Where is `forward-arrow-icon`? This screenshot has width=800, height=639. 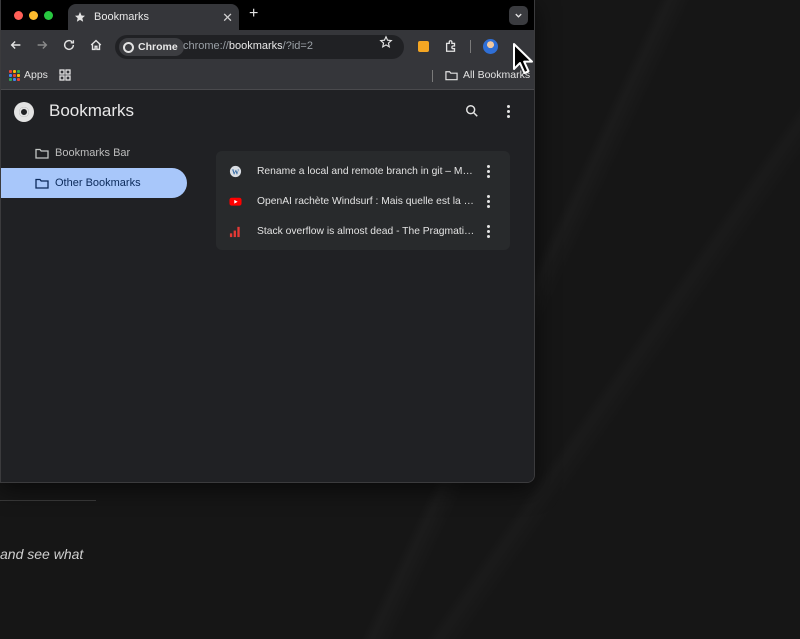
forward-arrow-icon is located at coordinates (42, 45).